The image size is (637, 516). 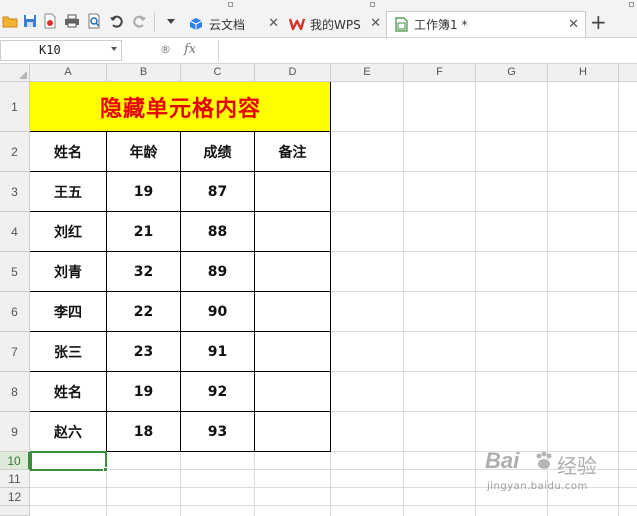 What do you see at coordinates (68, 392) in the screenshot?
I see `table-cell: 姓名` at bounding box center [68, 392].